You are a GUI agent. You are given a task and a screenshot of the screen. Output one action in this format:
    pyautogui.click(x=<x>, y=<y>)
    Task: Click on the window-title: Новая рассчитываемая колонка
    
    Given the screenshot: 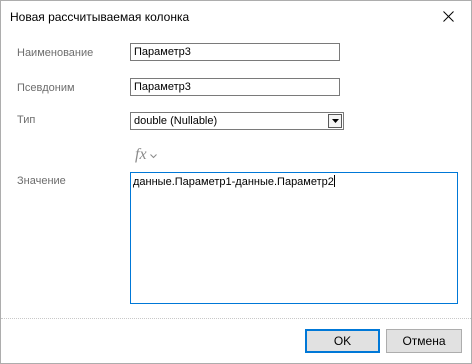 What is the action you would take?
    pyautogui.click(x=100, y=17)
    